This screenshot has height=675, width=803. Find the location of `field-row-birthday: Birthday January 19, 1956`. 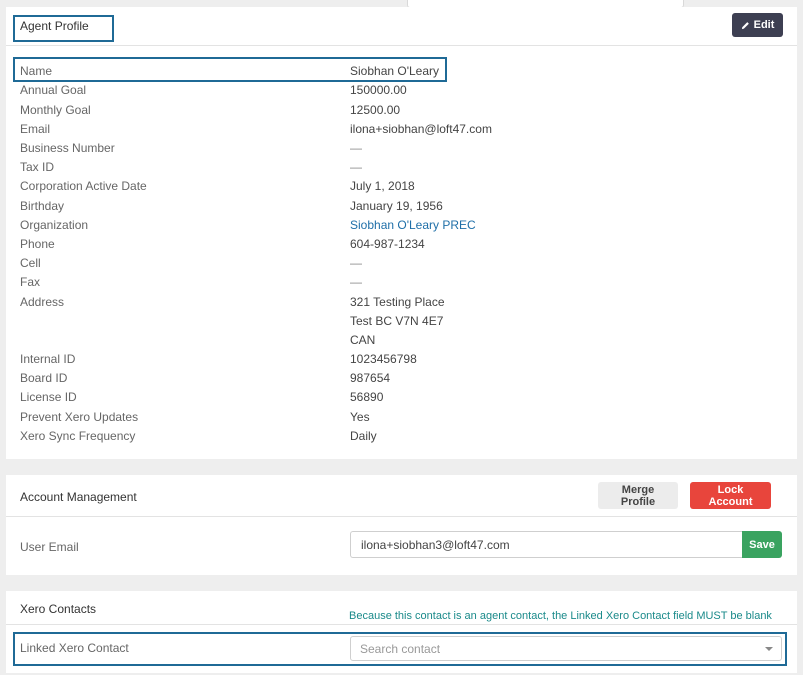

field-row-birthday: Birthday January 19, 1956 is located at coordinates (408, 208).